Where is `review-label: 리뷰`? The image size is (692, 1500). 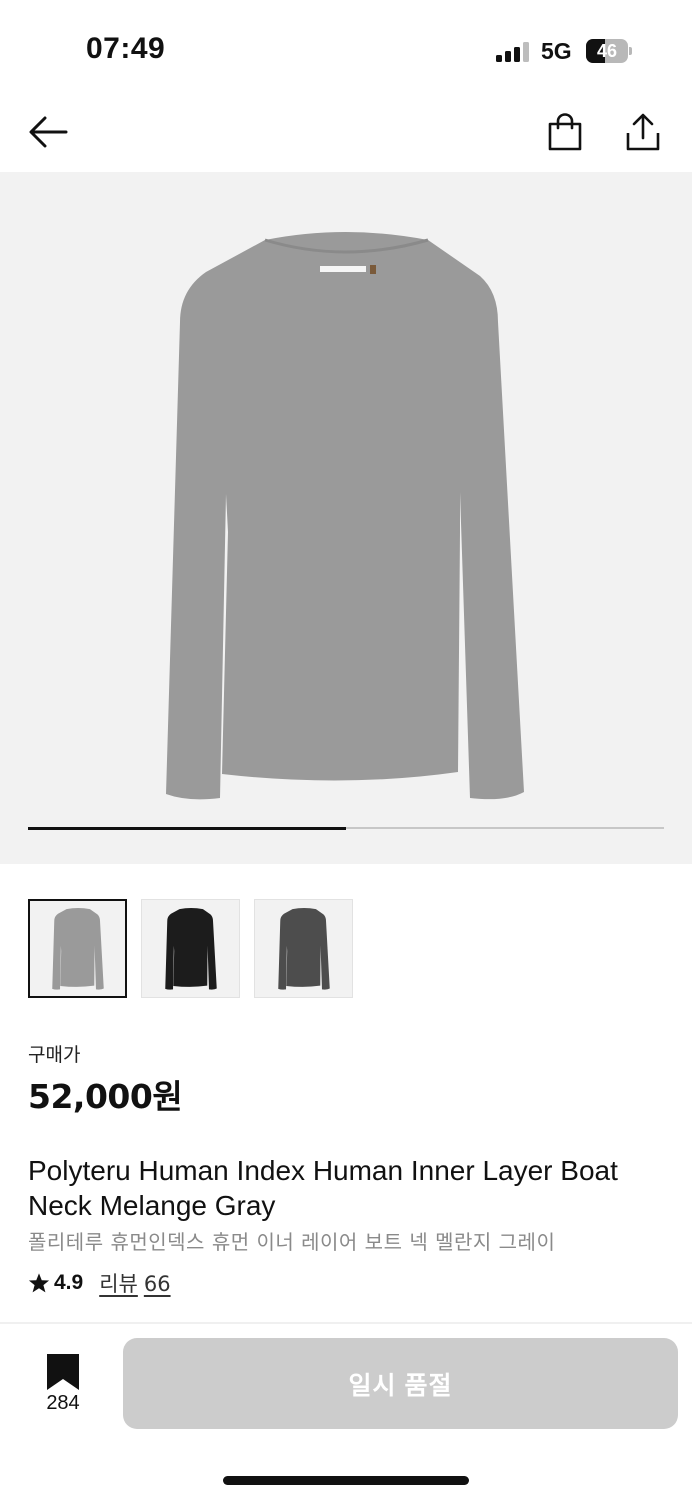 review-label: 리뷰 is located at coordinates (118, 1284).